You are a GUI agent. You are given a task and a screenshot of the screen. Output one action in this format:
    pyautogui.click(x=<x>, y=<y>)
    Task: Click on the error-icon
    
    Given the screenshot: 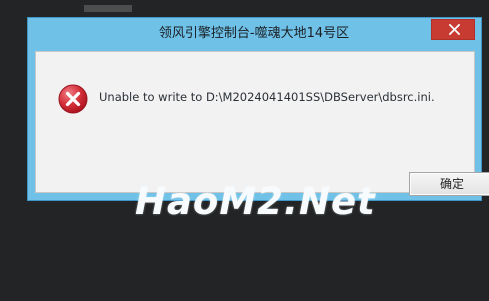 What is the action you would take?
    pyautogui.click(x=73, y=99)
    